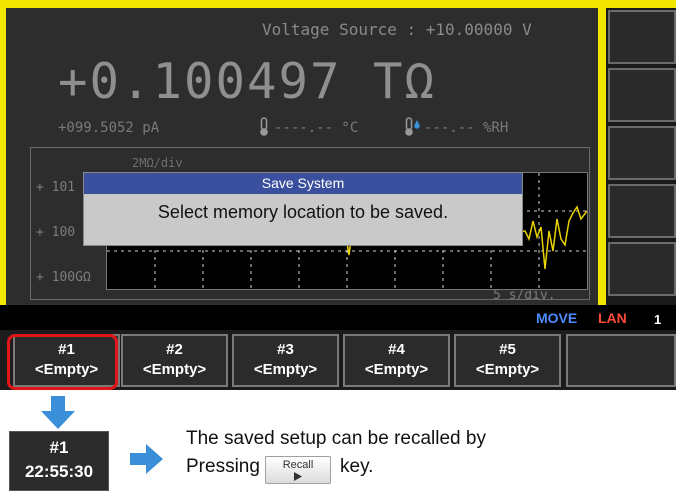 This screenshot has width=676, height=497. What do you see at coordinates (507, 349) in the screenshot?
I see `softkey-5-number: #5` at bounding box center [507, 349].